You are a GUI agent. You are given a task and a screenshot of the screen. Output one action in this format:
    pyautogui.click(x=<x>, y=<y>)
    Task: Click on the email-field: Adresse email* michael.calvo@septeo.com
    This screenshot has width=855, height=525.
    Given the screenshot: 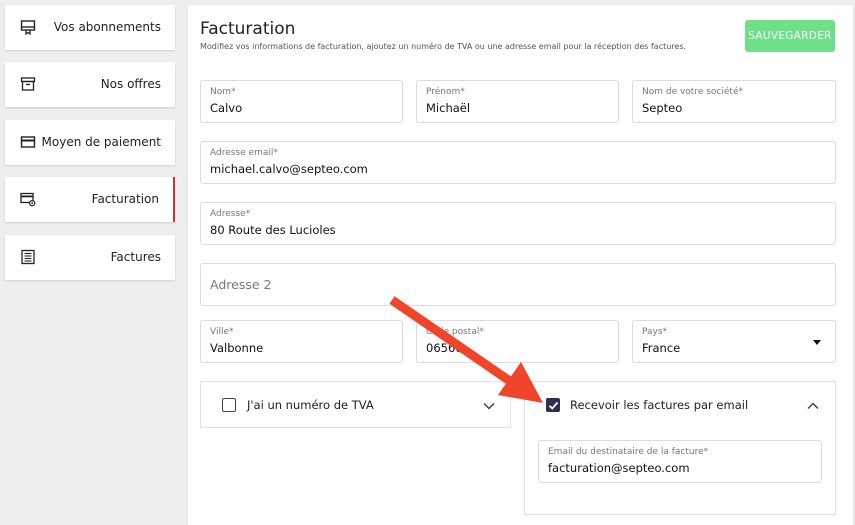 What is the action you would take?
    pyautogui.click(x=518, y=162)
    